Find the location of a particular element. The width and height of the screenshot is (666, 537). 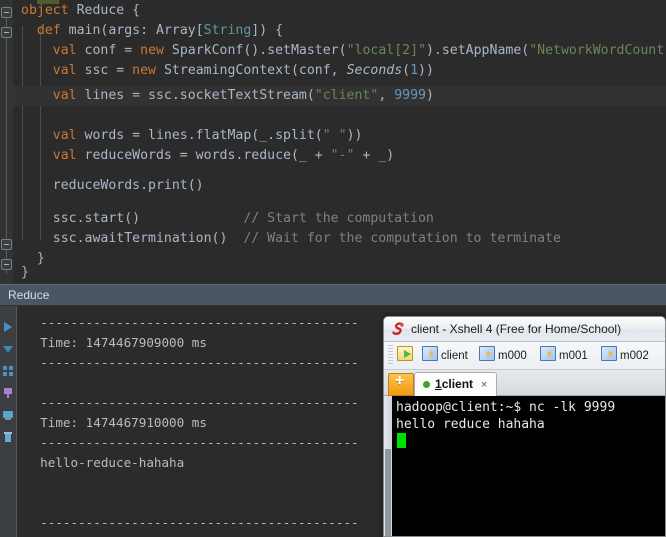

number-literal: 9999 is located at coordinates (410, 95).